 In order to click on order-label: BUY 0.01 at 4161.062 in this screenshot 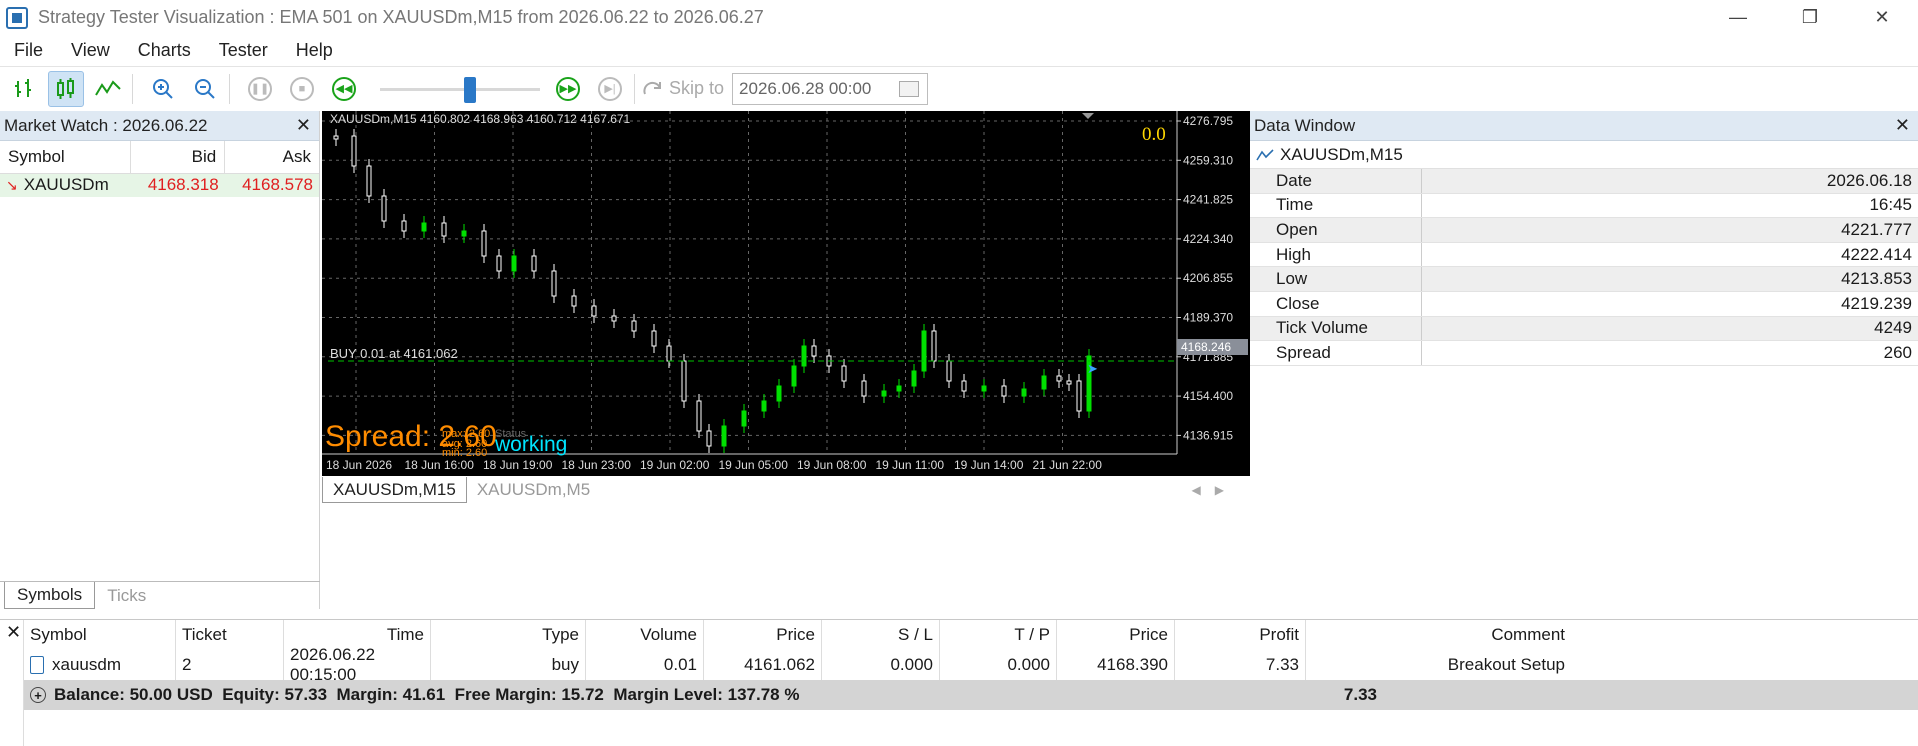, I will do `click(394, 353)`.